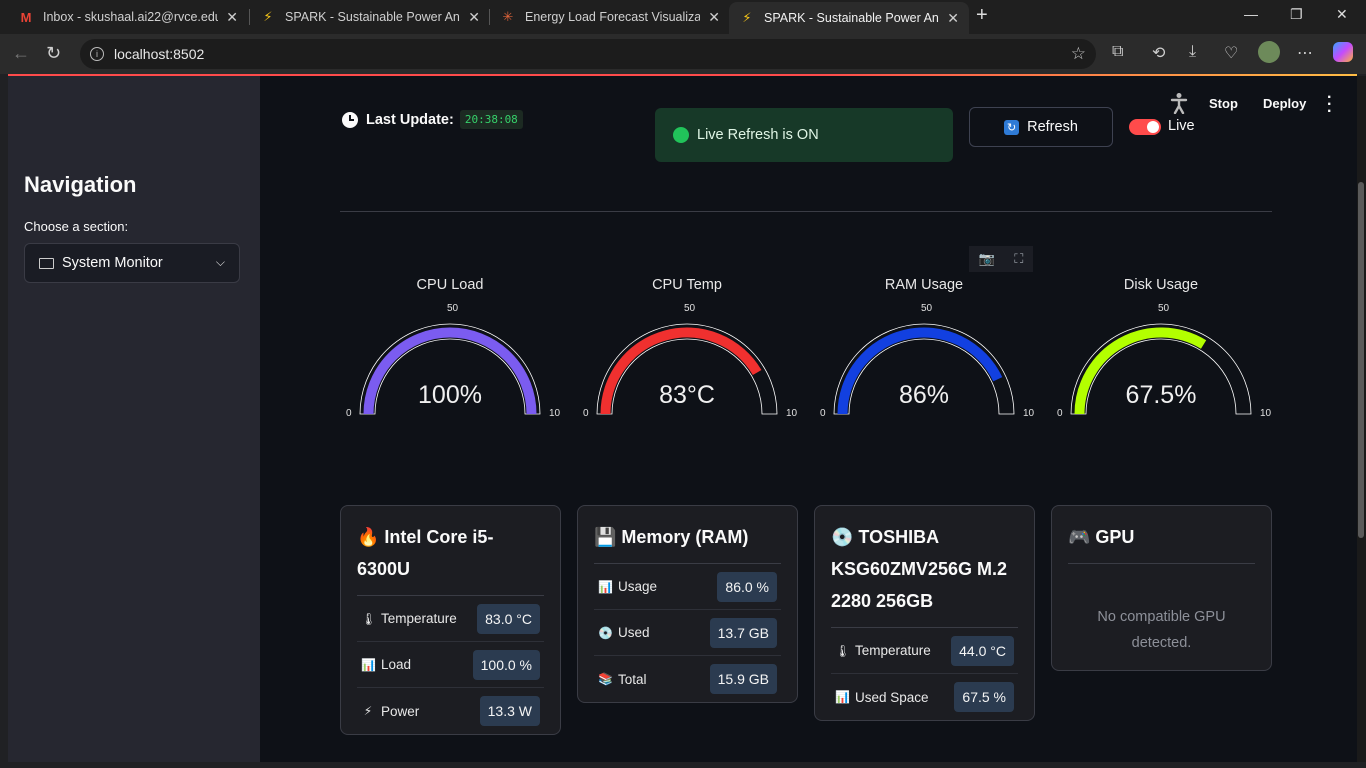 The image size is (1366, 768). Describe the element at coordinates (21, 53) in the screenshot. I see `back-icon: ←` at that location.